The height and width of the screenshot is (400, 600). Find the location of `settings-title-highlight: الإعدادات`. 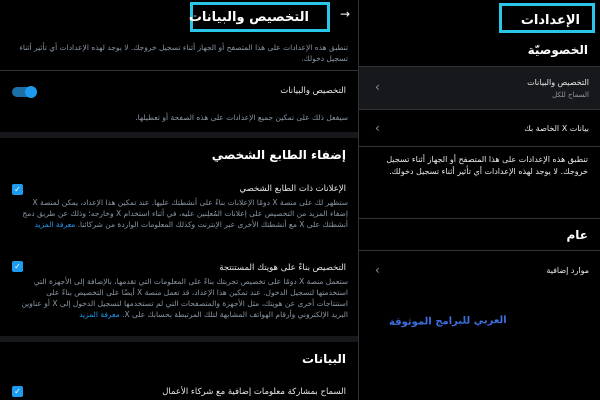

settings-title-highlight: الإعدادات is located at coordinates (547, 18).